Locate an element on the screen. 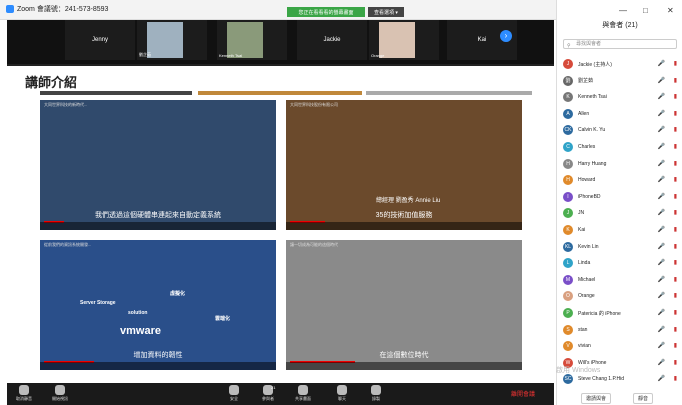 This screenshot has width=682, height=405. video-embed: 大同世界科技的新時代... 我們透過這個硬體串連起來自動定義系統 is located at coordinates (158, 165).